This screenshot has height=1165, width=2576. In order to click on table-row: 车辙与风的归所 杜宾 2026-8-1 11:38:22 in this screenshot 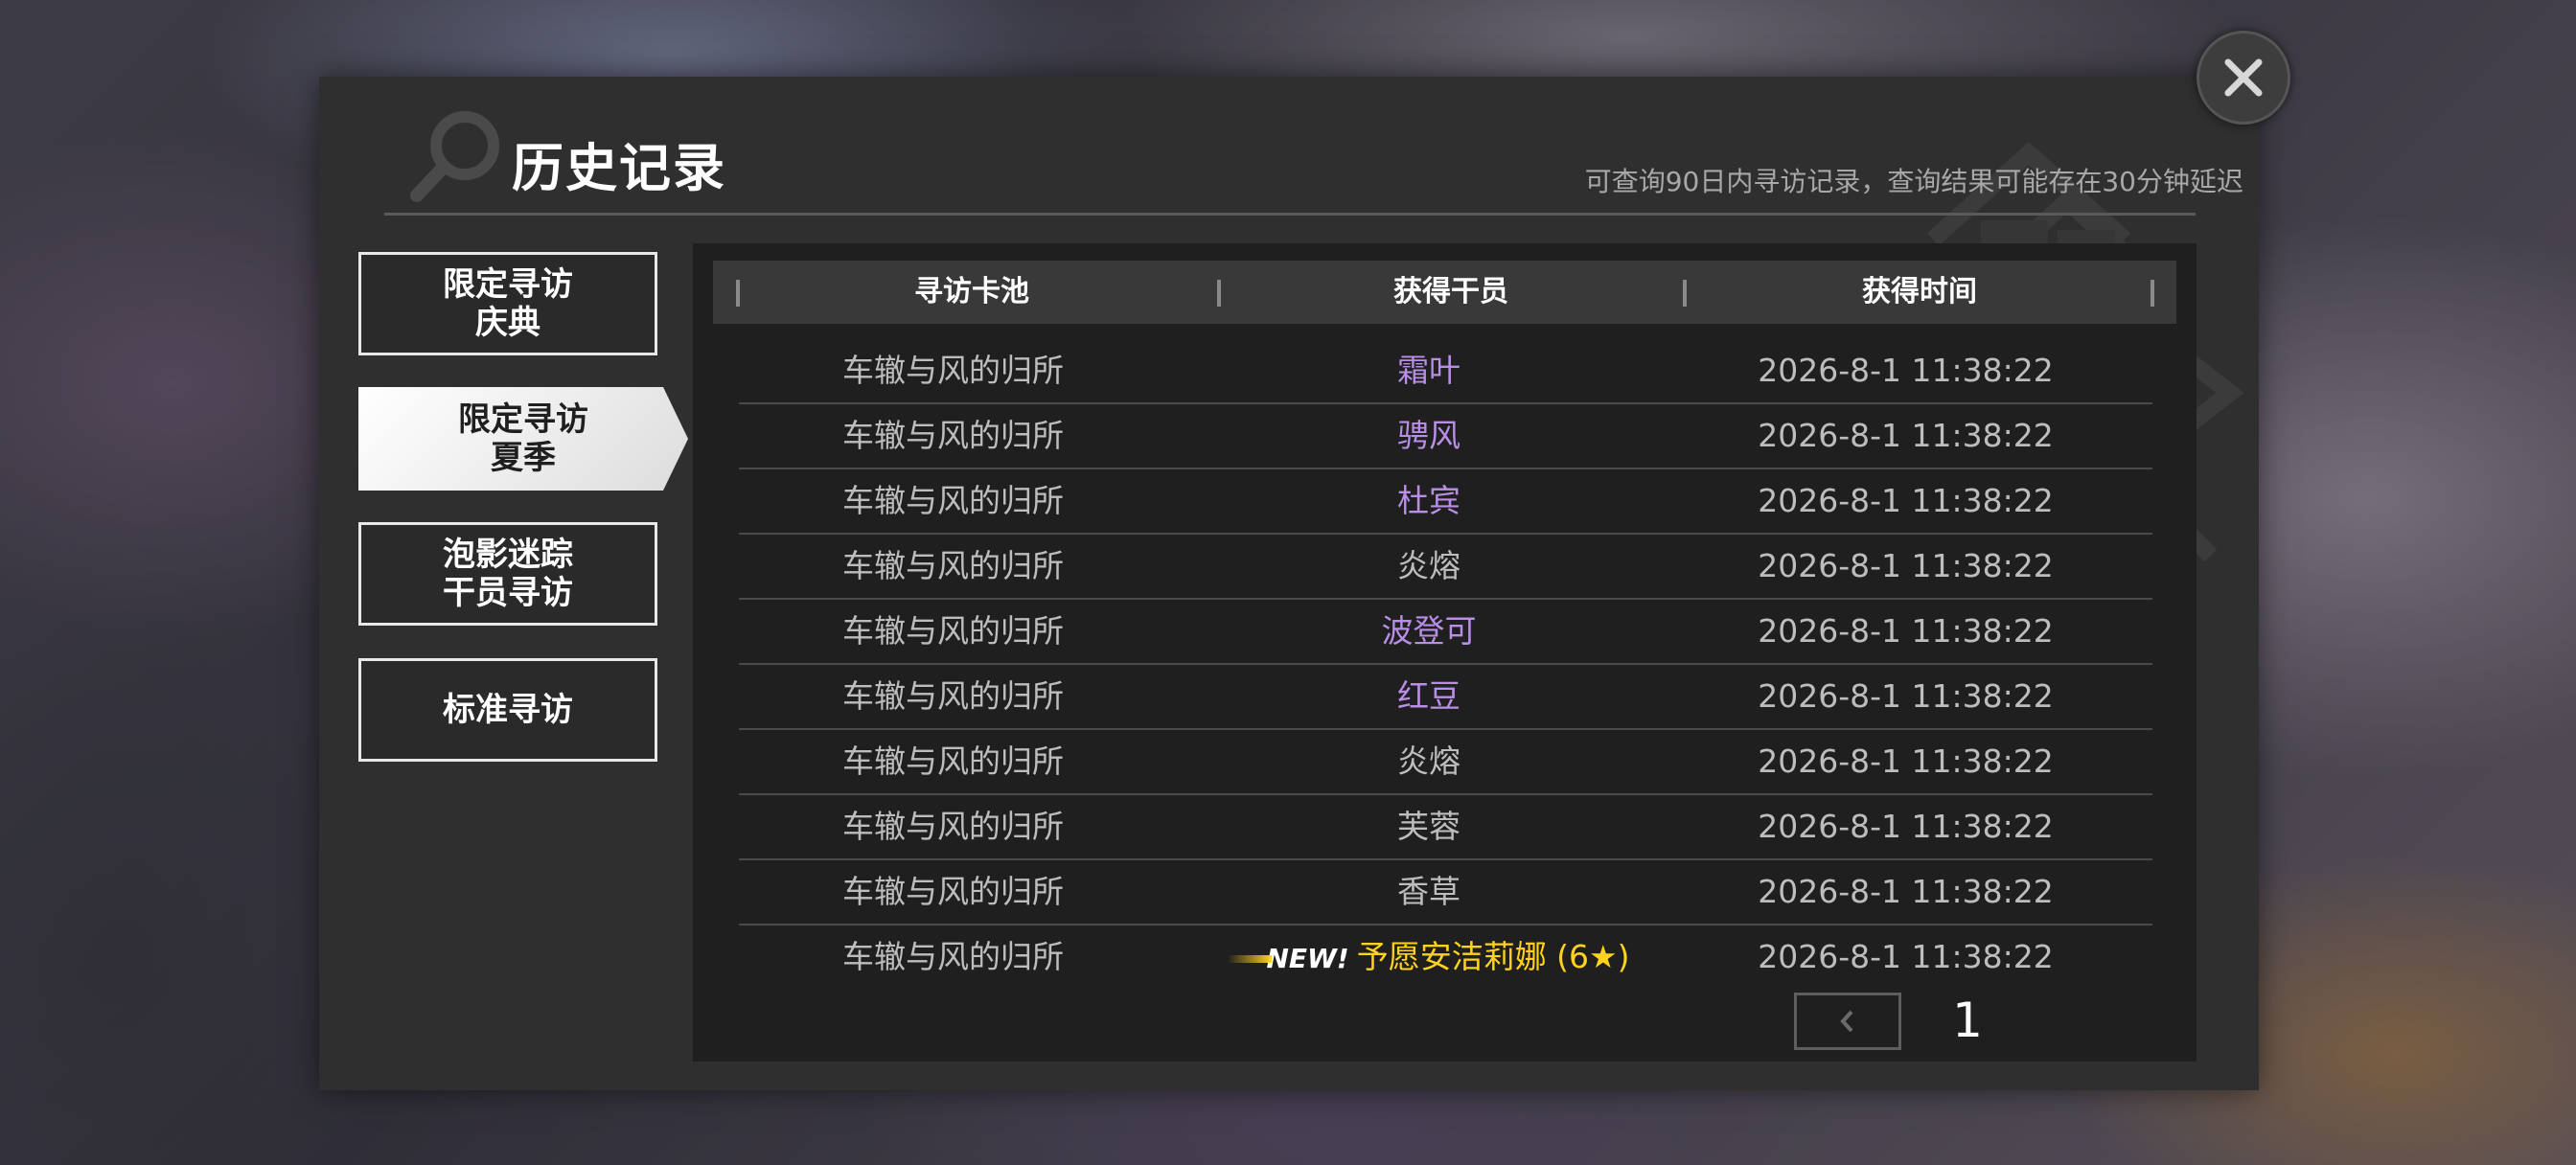, I will do `click(1445, 502)`.